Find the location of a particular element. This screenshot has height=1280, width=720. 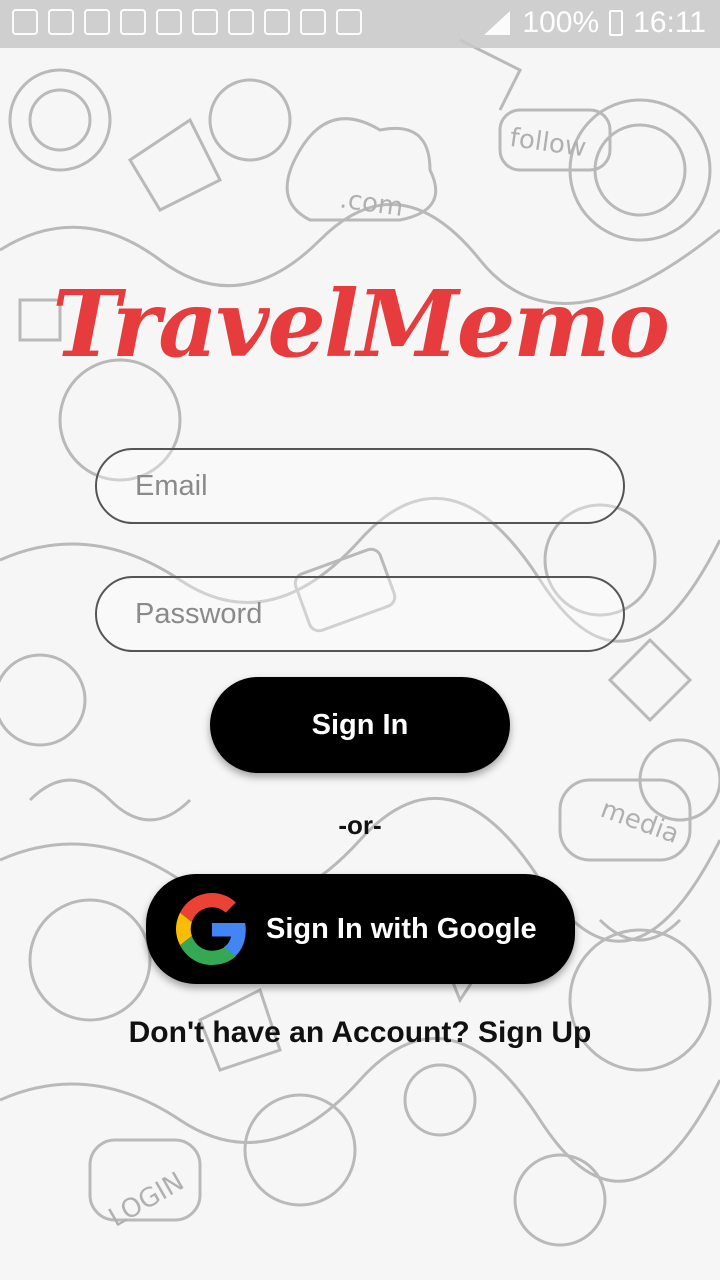

or-divider: -or- is located at coordinates (360, 825).